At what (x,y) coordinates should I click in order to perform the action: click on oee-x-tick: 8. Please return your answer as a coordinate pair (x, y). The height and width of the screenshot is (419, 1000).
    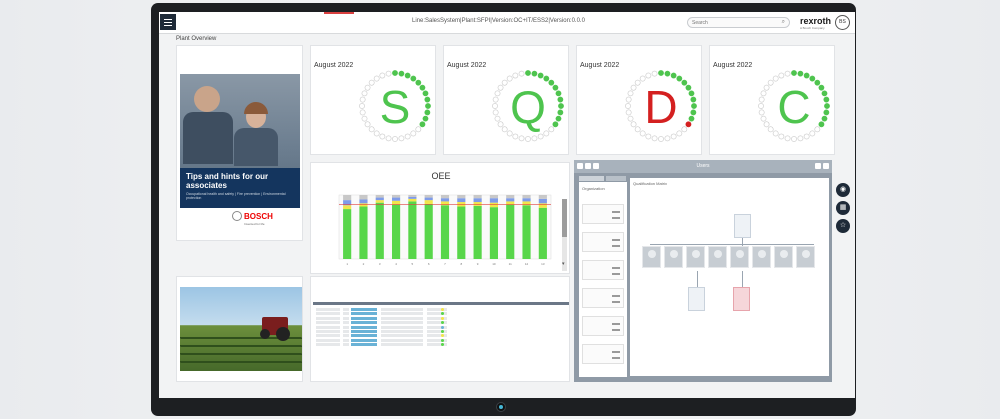
    Looking at the image, I should click on (461, 264).